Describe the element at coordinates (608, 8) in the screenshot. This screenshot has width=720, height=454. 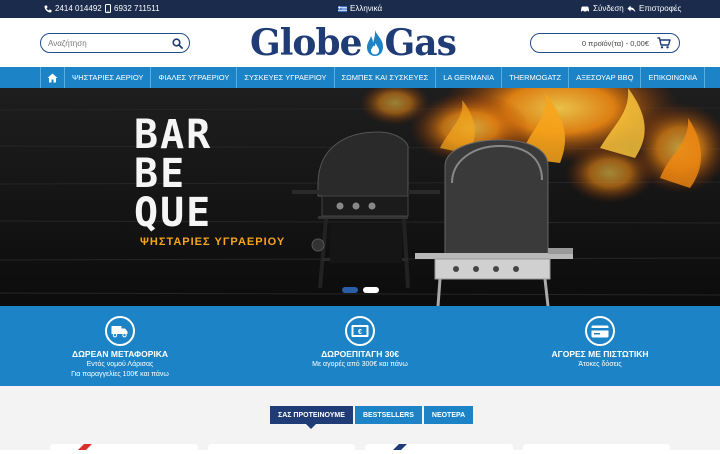
I see `login-label: Σύνδεση` at that location.